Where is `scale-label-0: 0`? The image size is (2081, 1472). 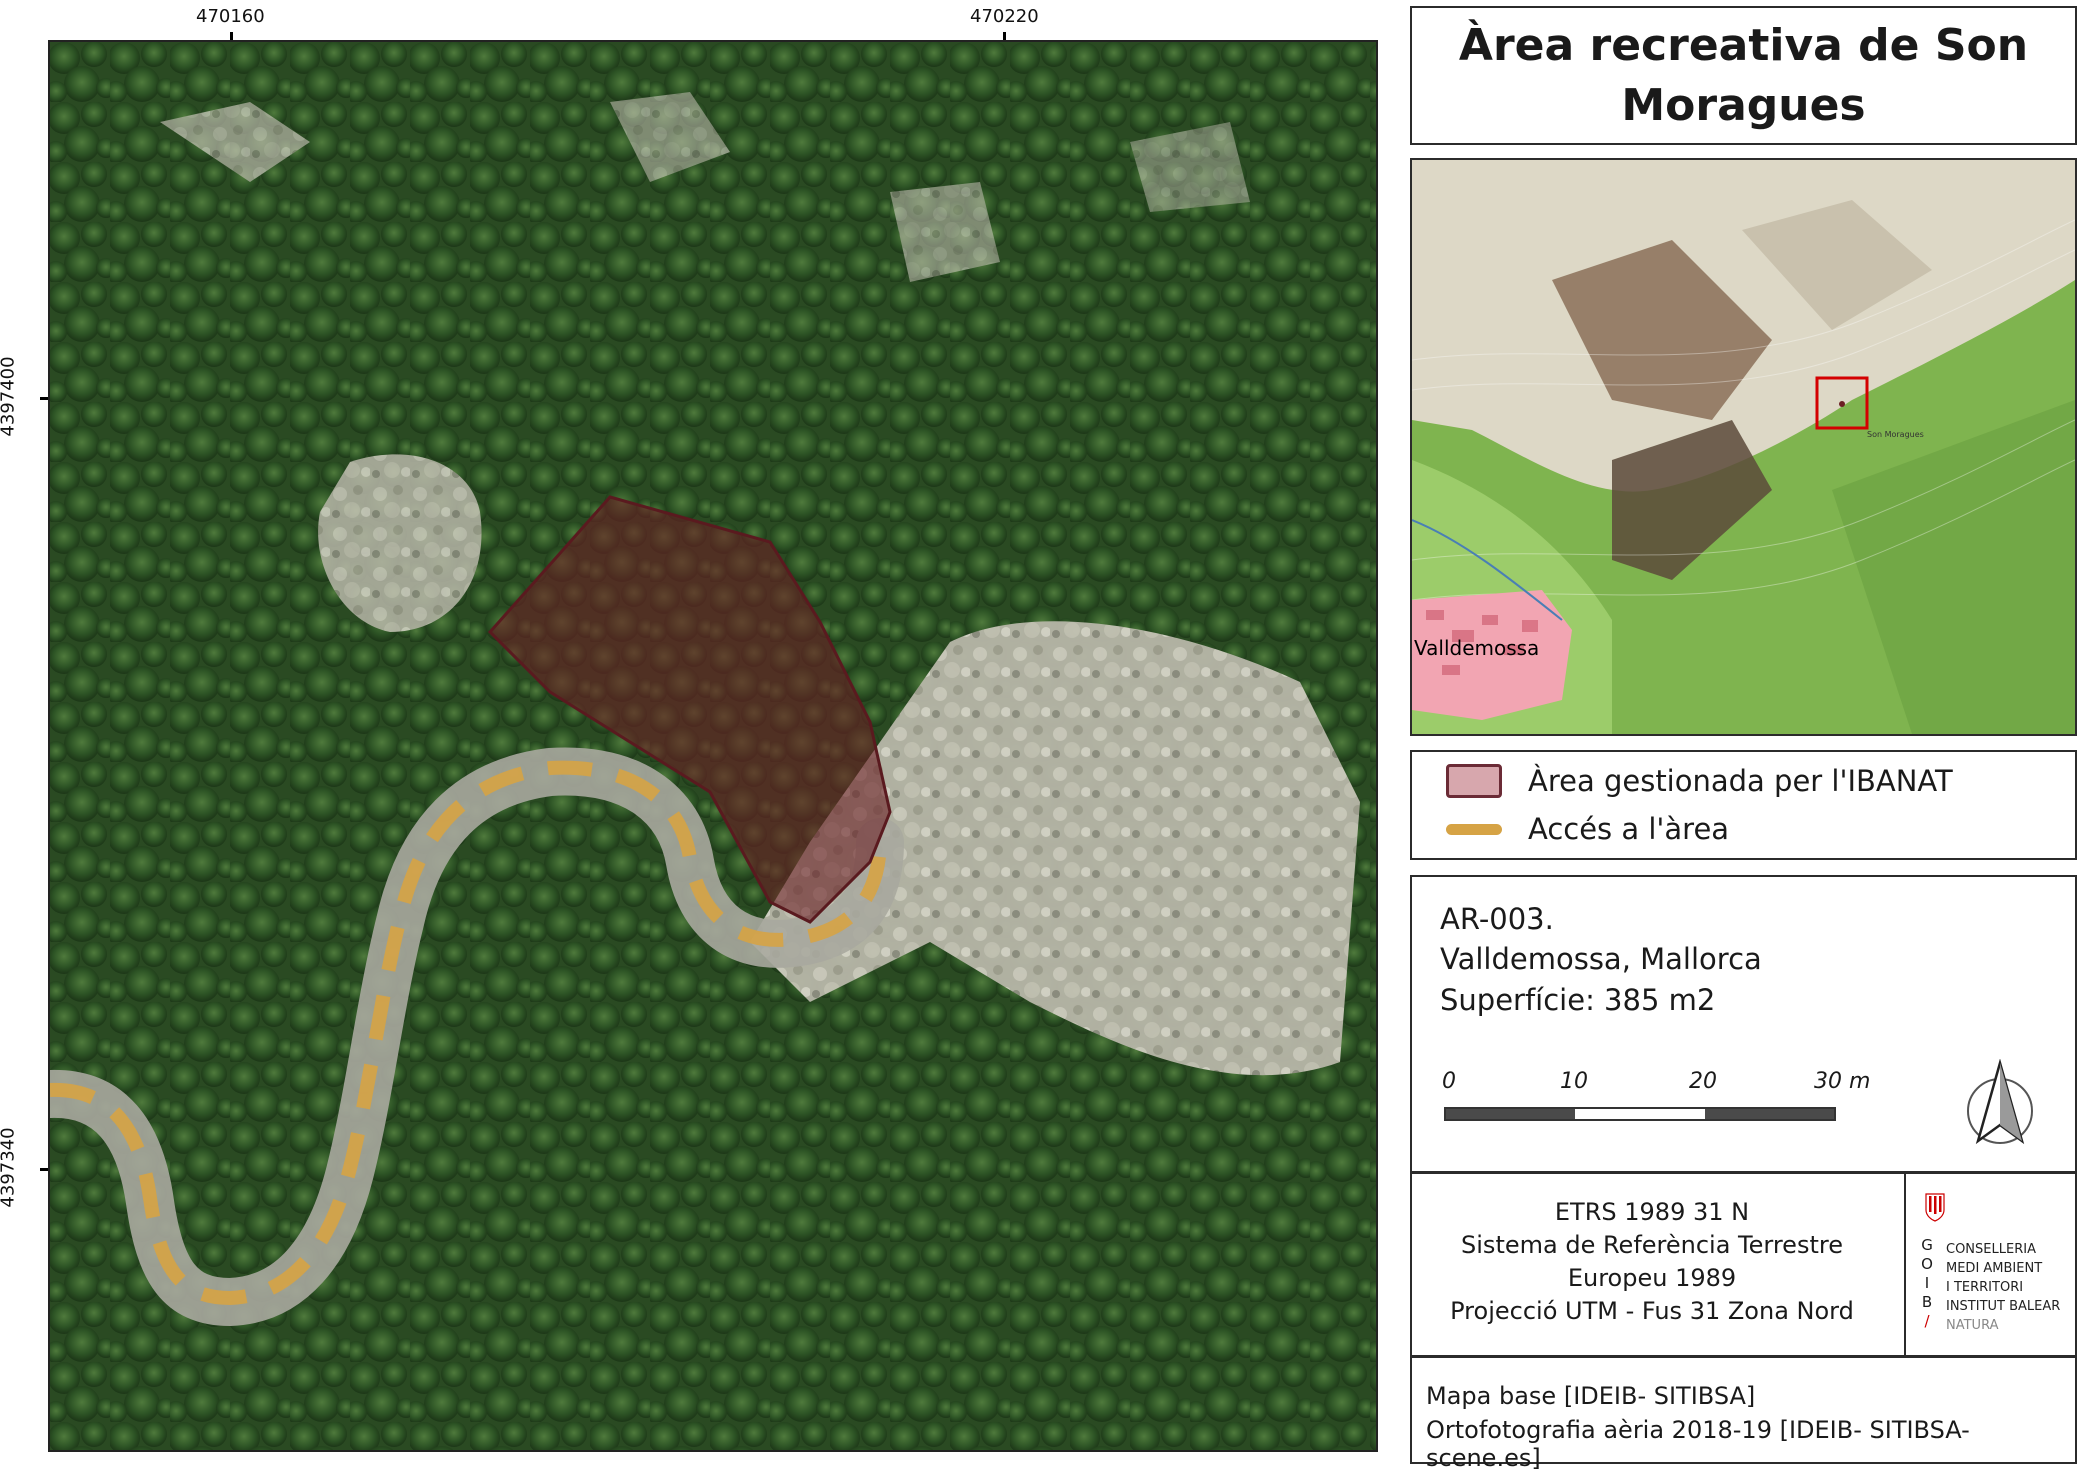
scale-label-0: 0 is located at coordinates (1449, 1081).